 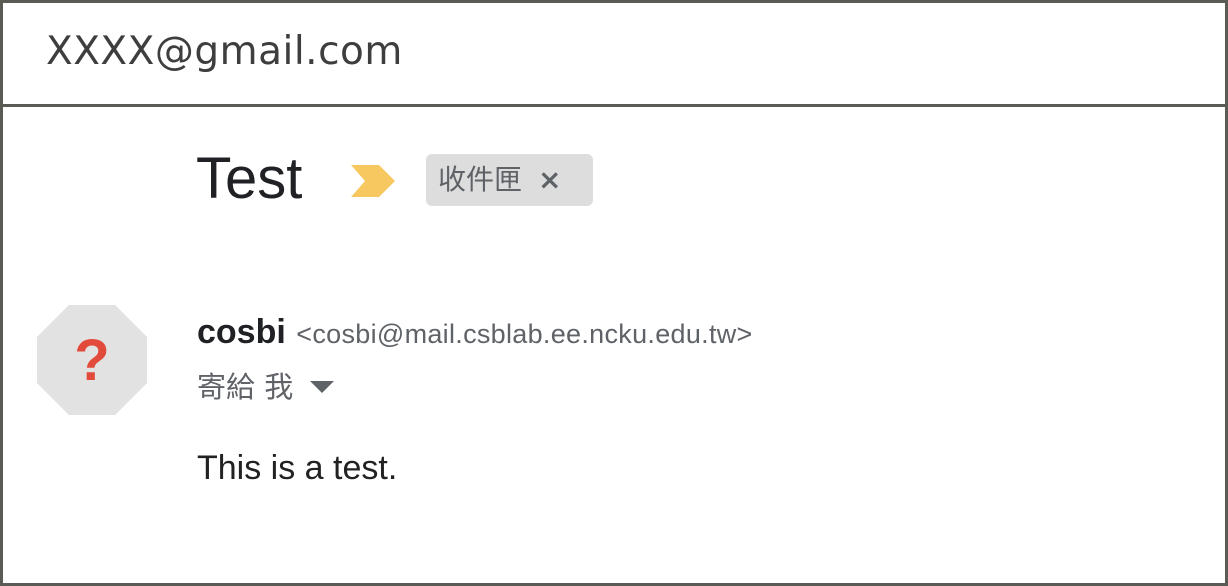 What do you see at coordinates (322, 387) in the screenshot?
I see `chevron-down-icon` at bounding box center [322, 387].